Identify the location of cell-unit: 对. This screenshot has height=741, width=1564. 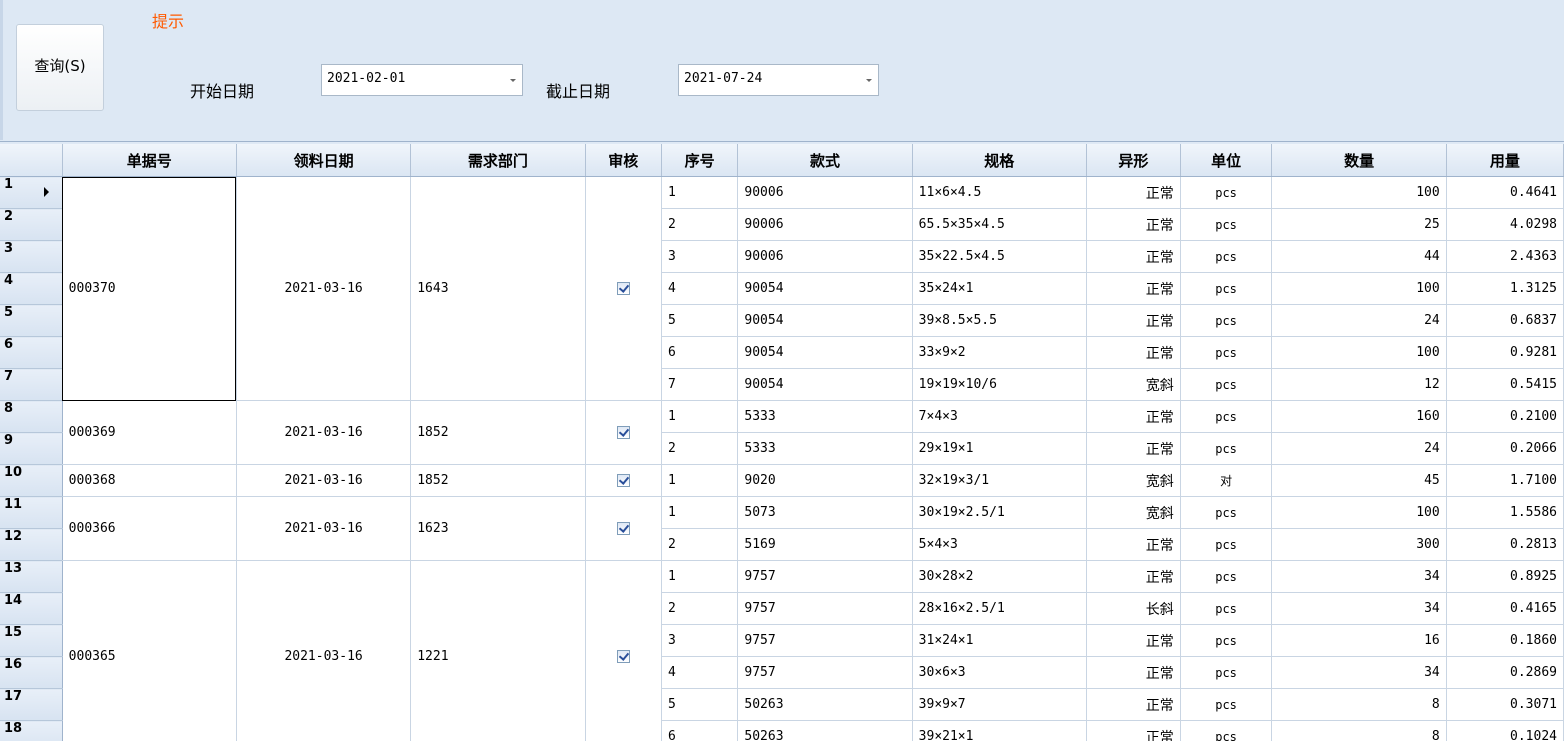
(1226, 480).